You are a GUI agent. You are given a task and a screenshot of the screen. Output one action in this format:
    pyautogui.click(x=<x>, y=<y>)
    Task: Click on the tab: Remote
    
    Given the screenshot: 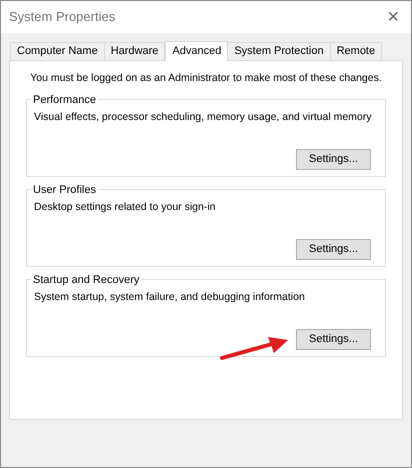 What is the action you would take?
    pyautogui.click(x=356, y=51)
    